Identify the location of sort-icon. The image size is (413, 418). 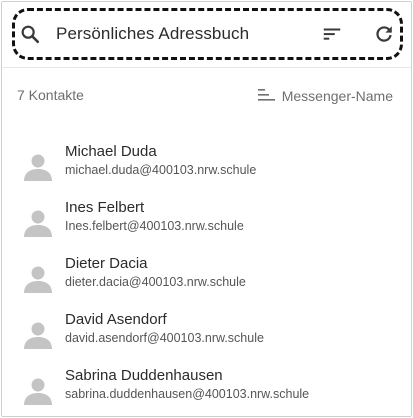
(332, 34).